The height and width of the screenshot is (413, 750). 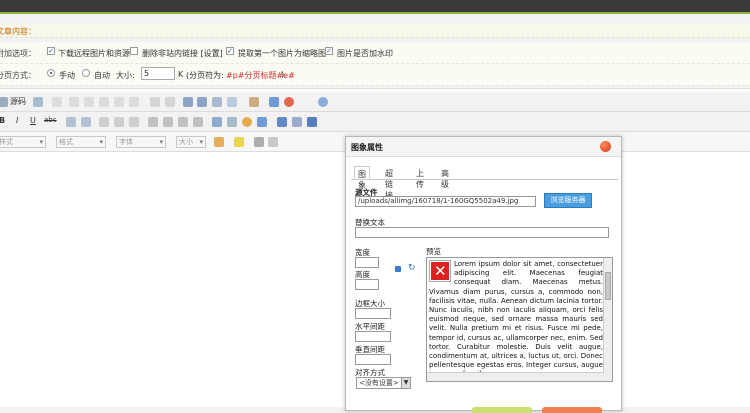 What do you see at coordinates (389, 183) in the screenshot?
I see `tab-link: 超链接` at bounding box center [389, 183].